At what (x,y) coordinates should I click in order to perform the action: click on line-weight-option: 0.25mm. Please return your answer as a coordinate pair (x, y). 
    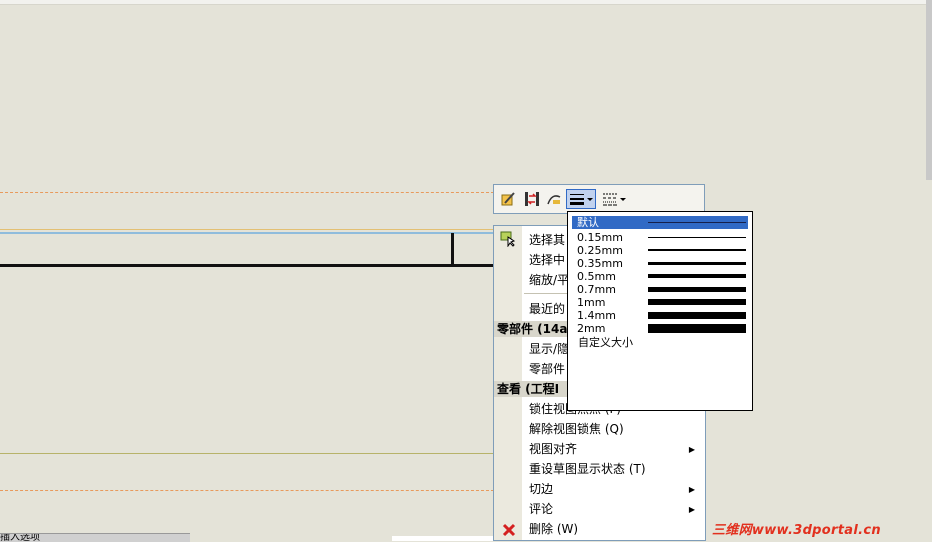
    Looking at the image, I should click on (660, 250).